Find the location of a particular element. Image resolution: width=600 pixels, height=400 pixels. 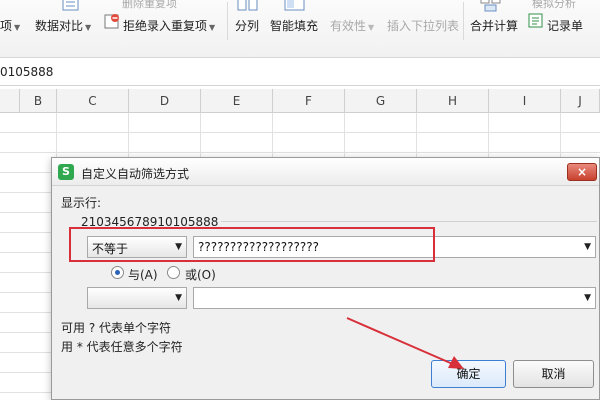

what-if-analysis-button: 模拟分析 is located at coordinates (554, 5).